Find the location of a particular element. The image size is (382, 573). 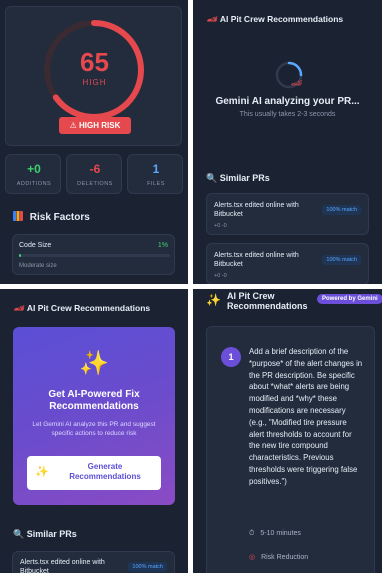

risk-factor-note: Moderate size is located at coordinates (38, 266).